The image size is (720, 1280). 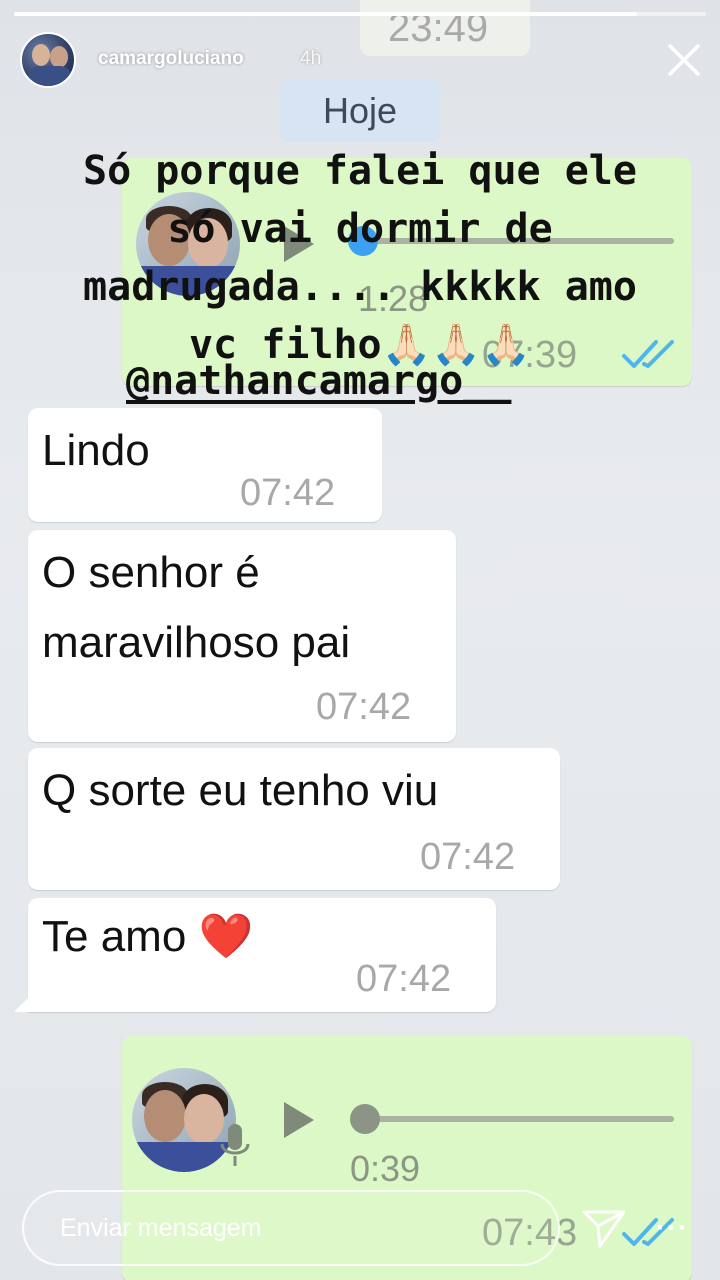 I want to click on story-progress-fill, so click(x=325, y=14).